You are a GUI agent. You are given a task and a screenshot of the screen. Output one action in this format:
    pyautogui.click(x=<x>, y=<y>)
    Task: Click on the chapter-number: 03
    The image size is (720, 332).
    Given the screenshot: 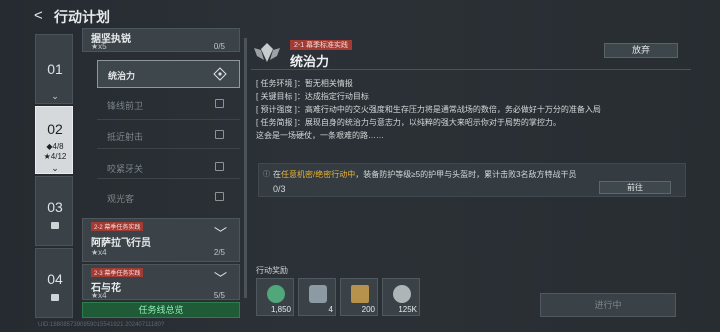 What is the action you would take?
    pyautogui.click(x=55, y=207)
    